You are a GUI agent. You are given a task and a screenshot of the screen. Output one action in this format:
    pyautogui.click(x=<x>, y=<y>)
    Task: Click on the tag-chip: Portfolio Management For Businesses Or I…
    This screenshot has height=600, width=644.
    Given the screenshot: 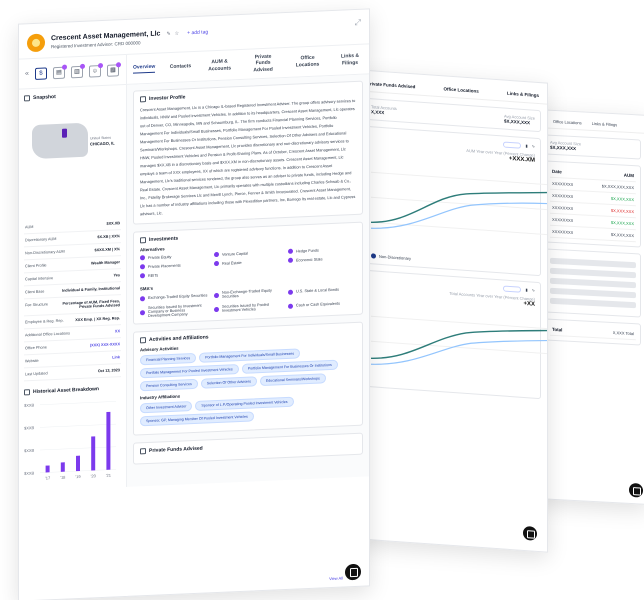 What is the action you would take?
    pyautogui.click(x=289, y=366)
    